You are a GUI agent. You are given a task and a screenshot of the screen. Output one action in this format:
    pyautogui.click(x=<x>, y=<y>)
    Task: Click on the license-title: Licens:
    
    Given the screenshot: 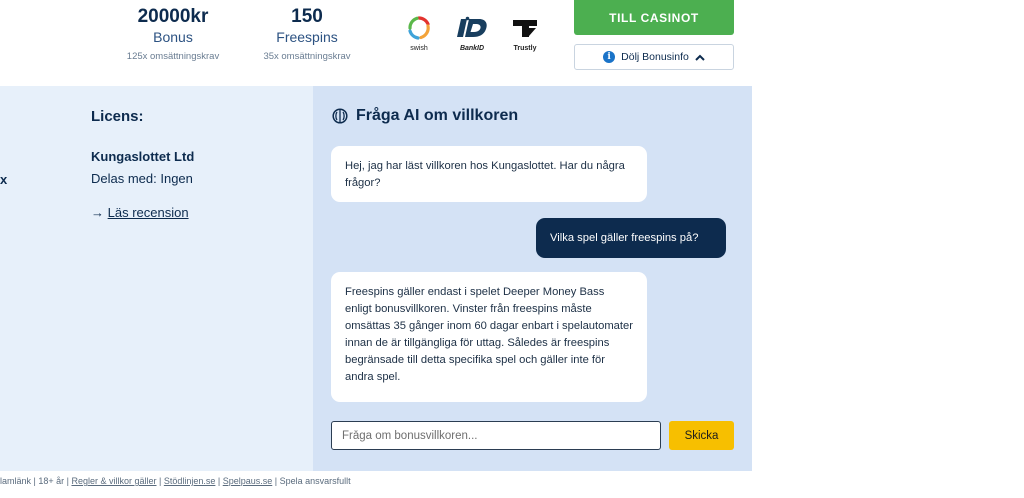 What is the action you would take?
    pyautogui.click(x=117, y=116)
    